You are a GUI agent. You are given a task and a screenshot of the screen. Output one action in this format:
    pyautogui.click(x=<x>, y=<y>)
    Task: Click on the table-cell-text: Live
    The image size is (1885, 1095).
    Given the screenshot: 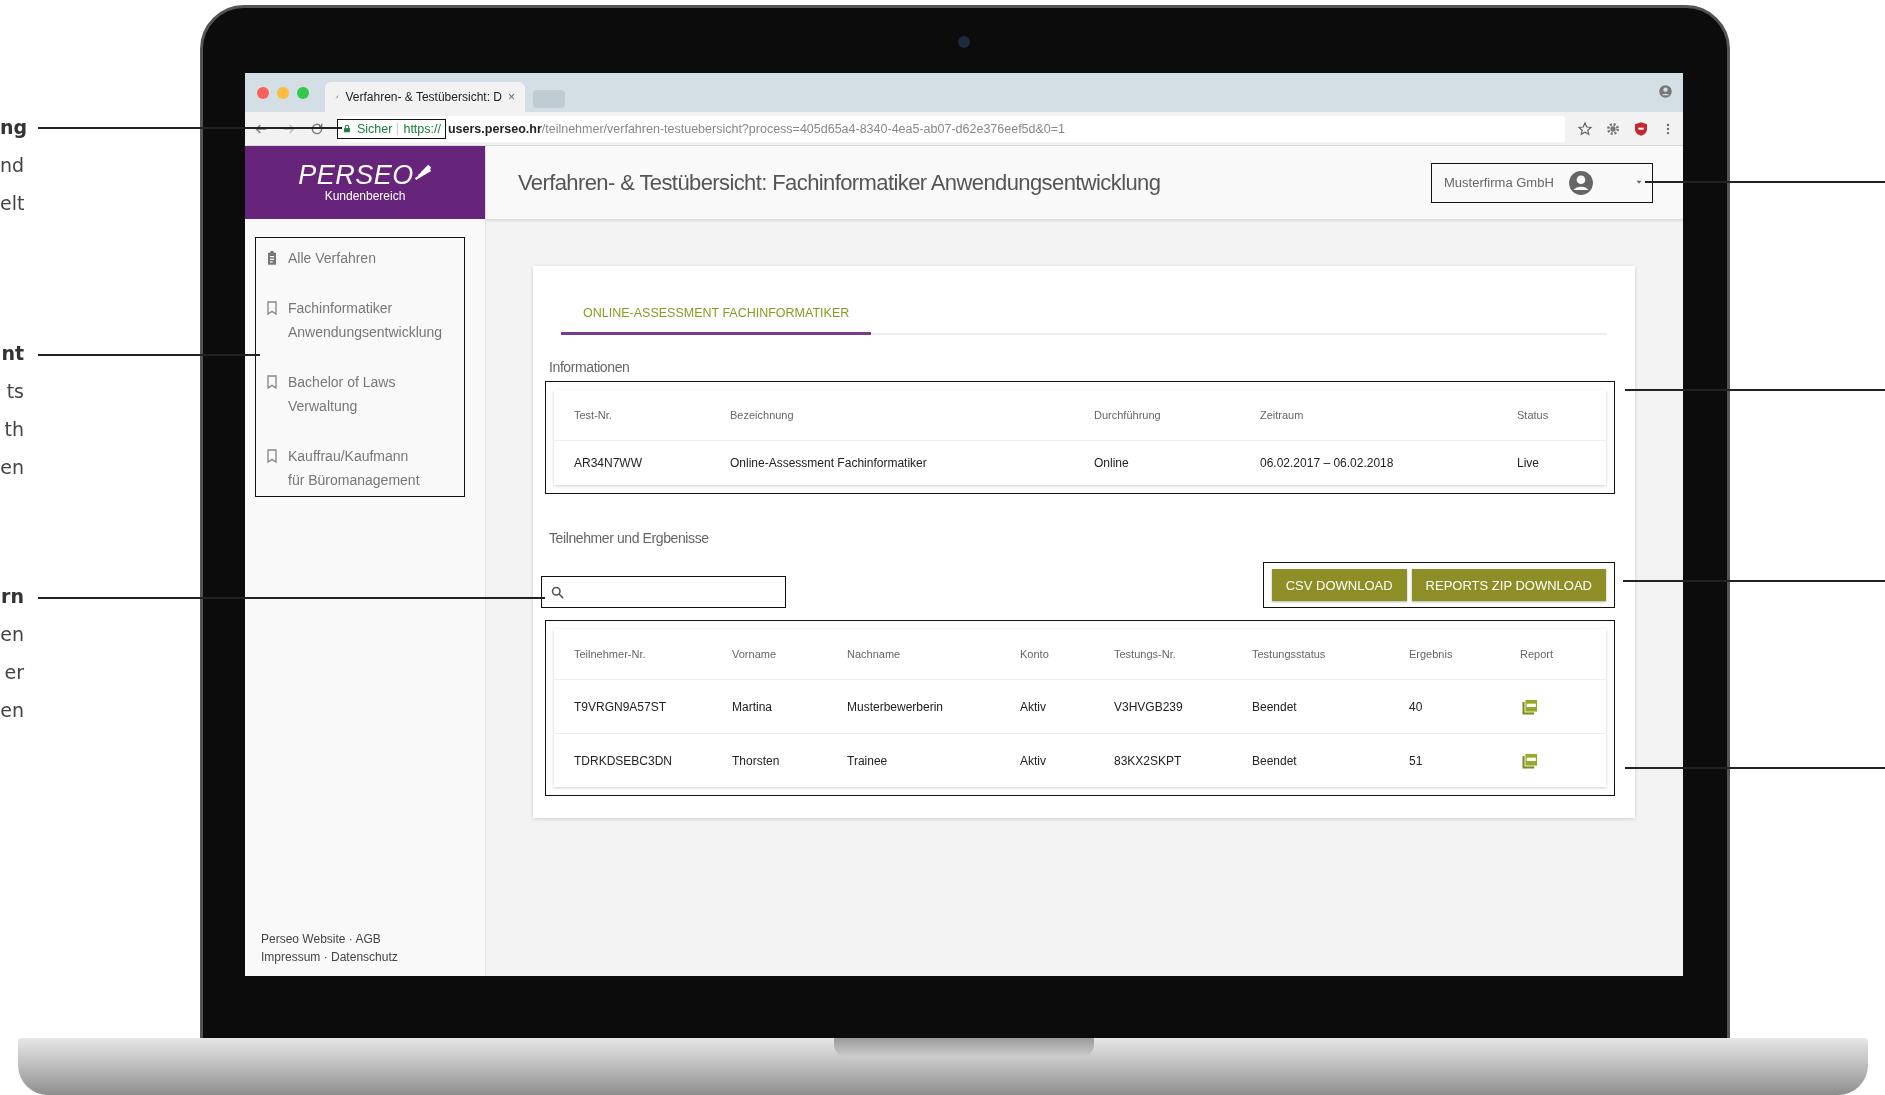 What is the action you would take?
    pyautogui.click(x=1528, y=463)
    